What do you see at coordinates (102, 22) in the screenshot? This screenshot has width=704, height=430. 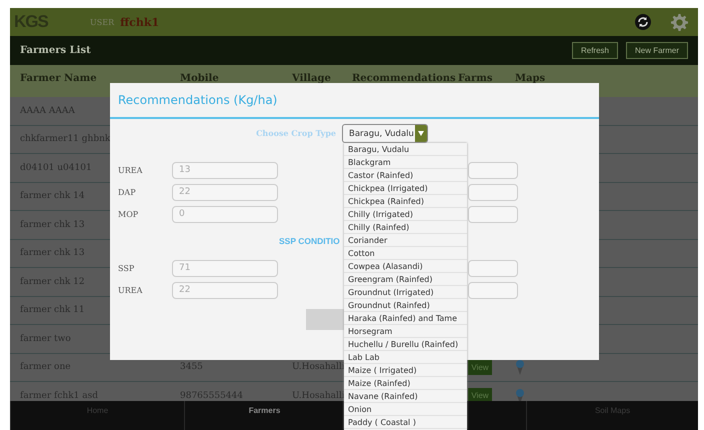 I see `user-label: USER` at bounding box center [102, 22].